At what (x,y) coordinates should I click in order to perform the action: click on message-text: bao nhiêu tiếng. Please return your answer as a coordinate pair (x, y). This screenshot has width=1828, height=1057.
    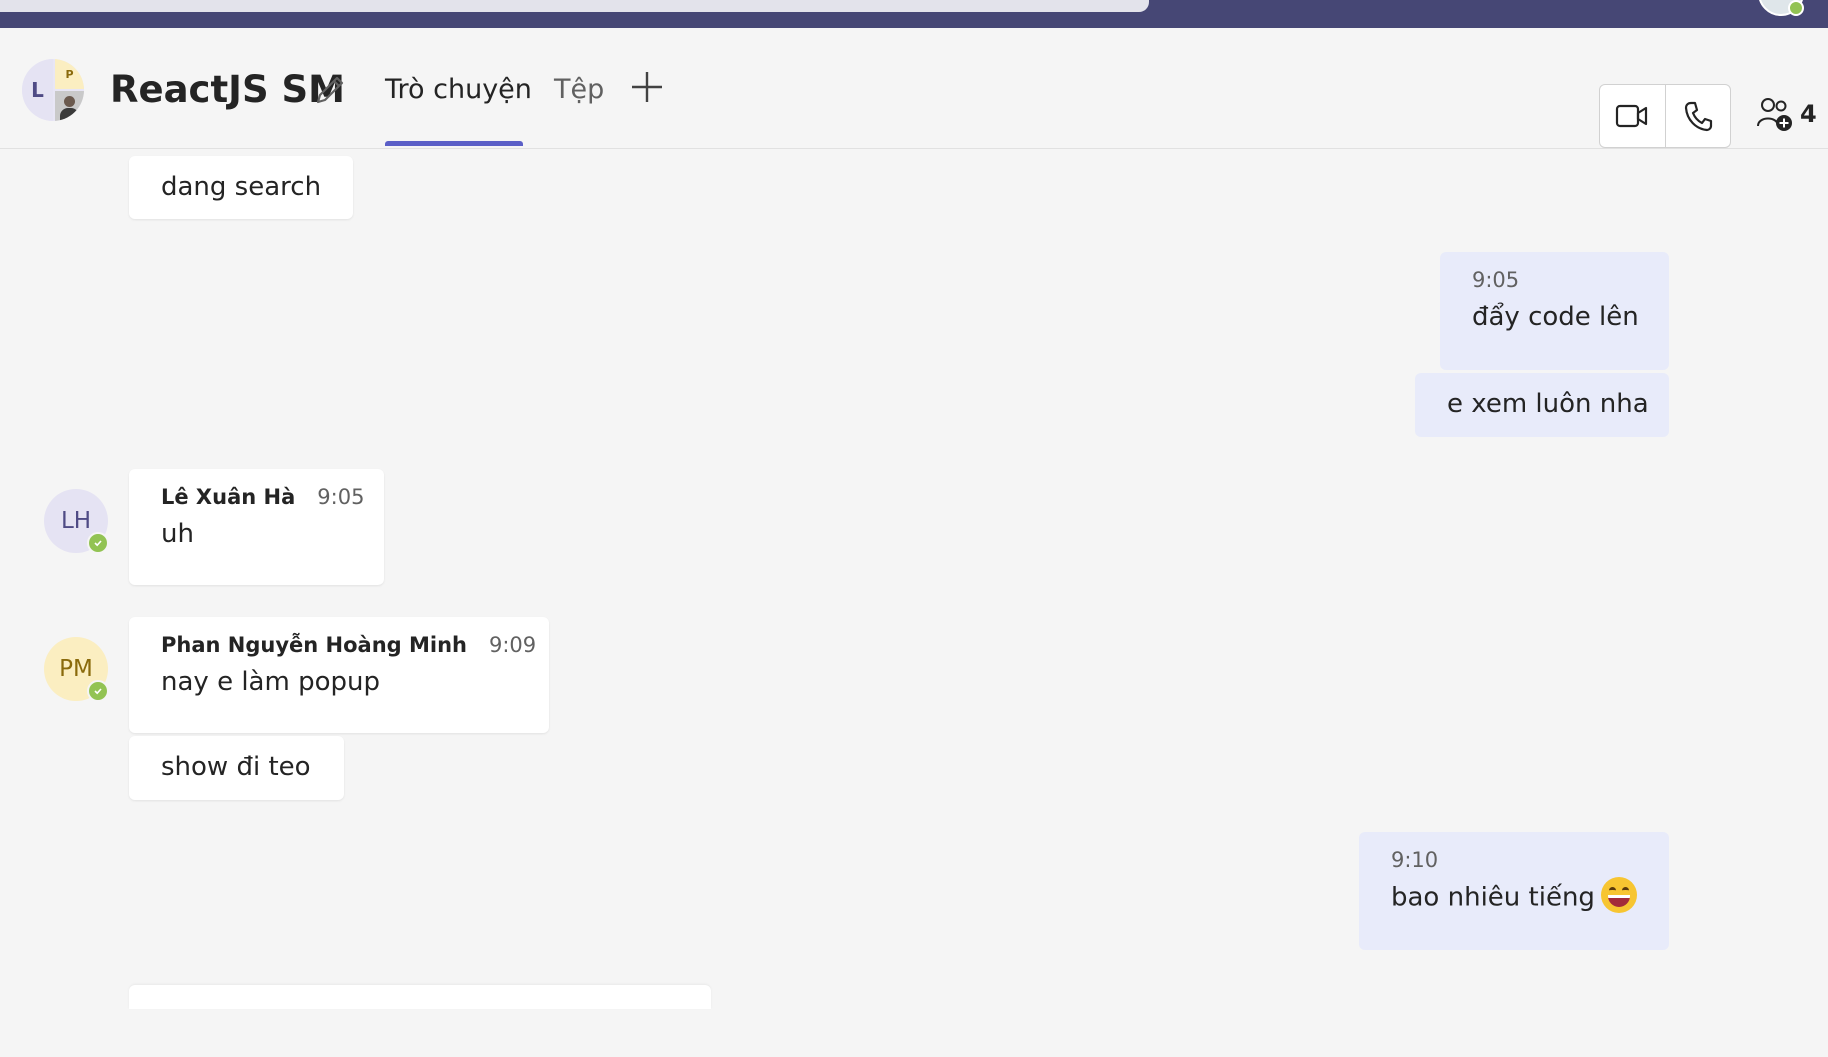
    Looking at the image, I should click on (1514, 896).